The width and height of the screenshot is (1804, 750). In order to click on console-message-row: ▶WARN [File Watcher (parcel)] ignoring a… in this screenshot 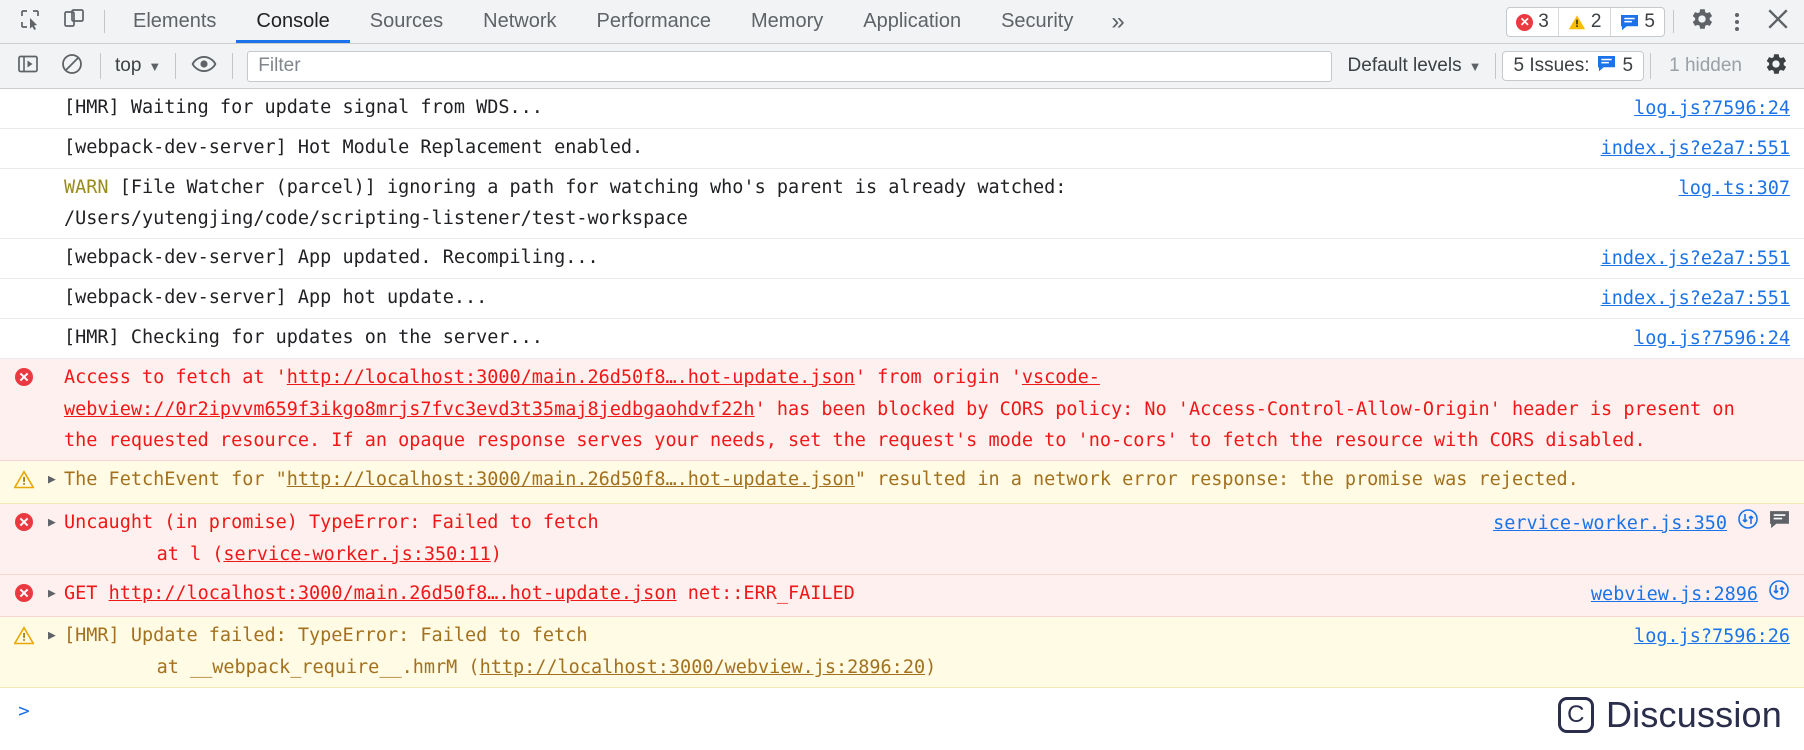, I will do `click(902, 204)`.